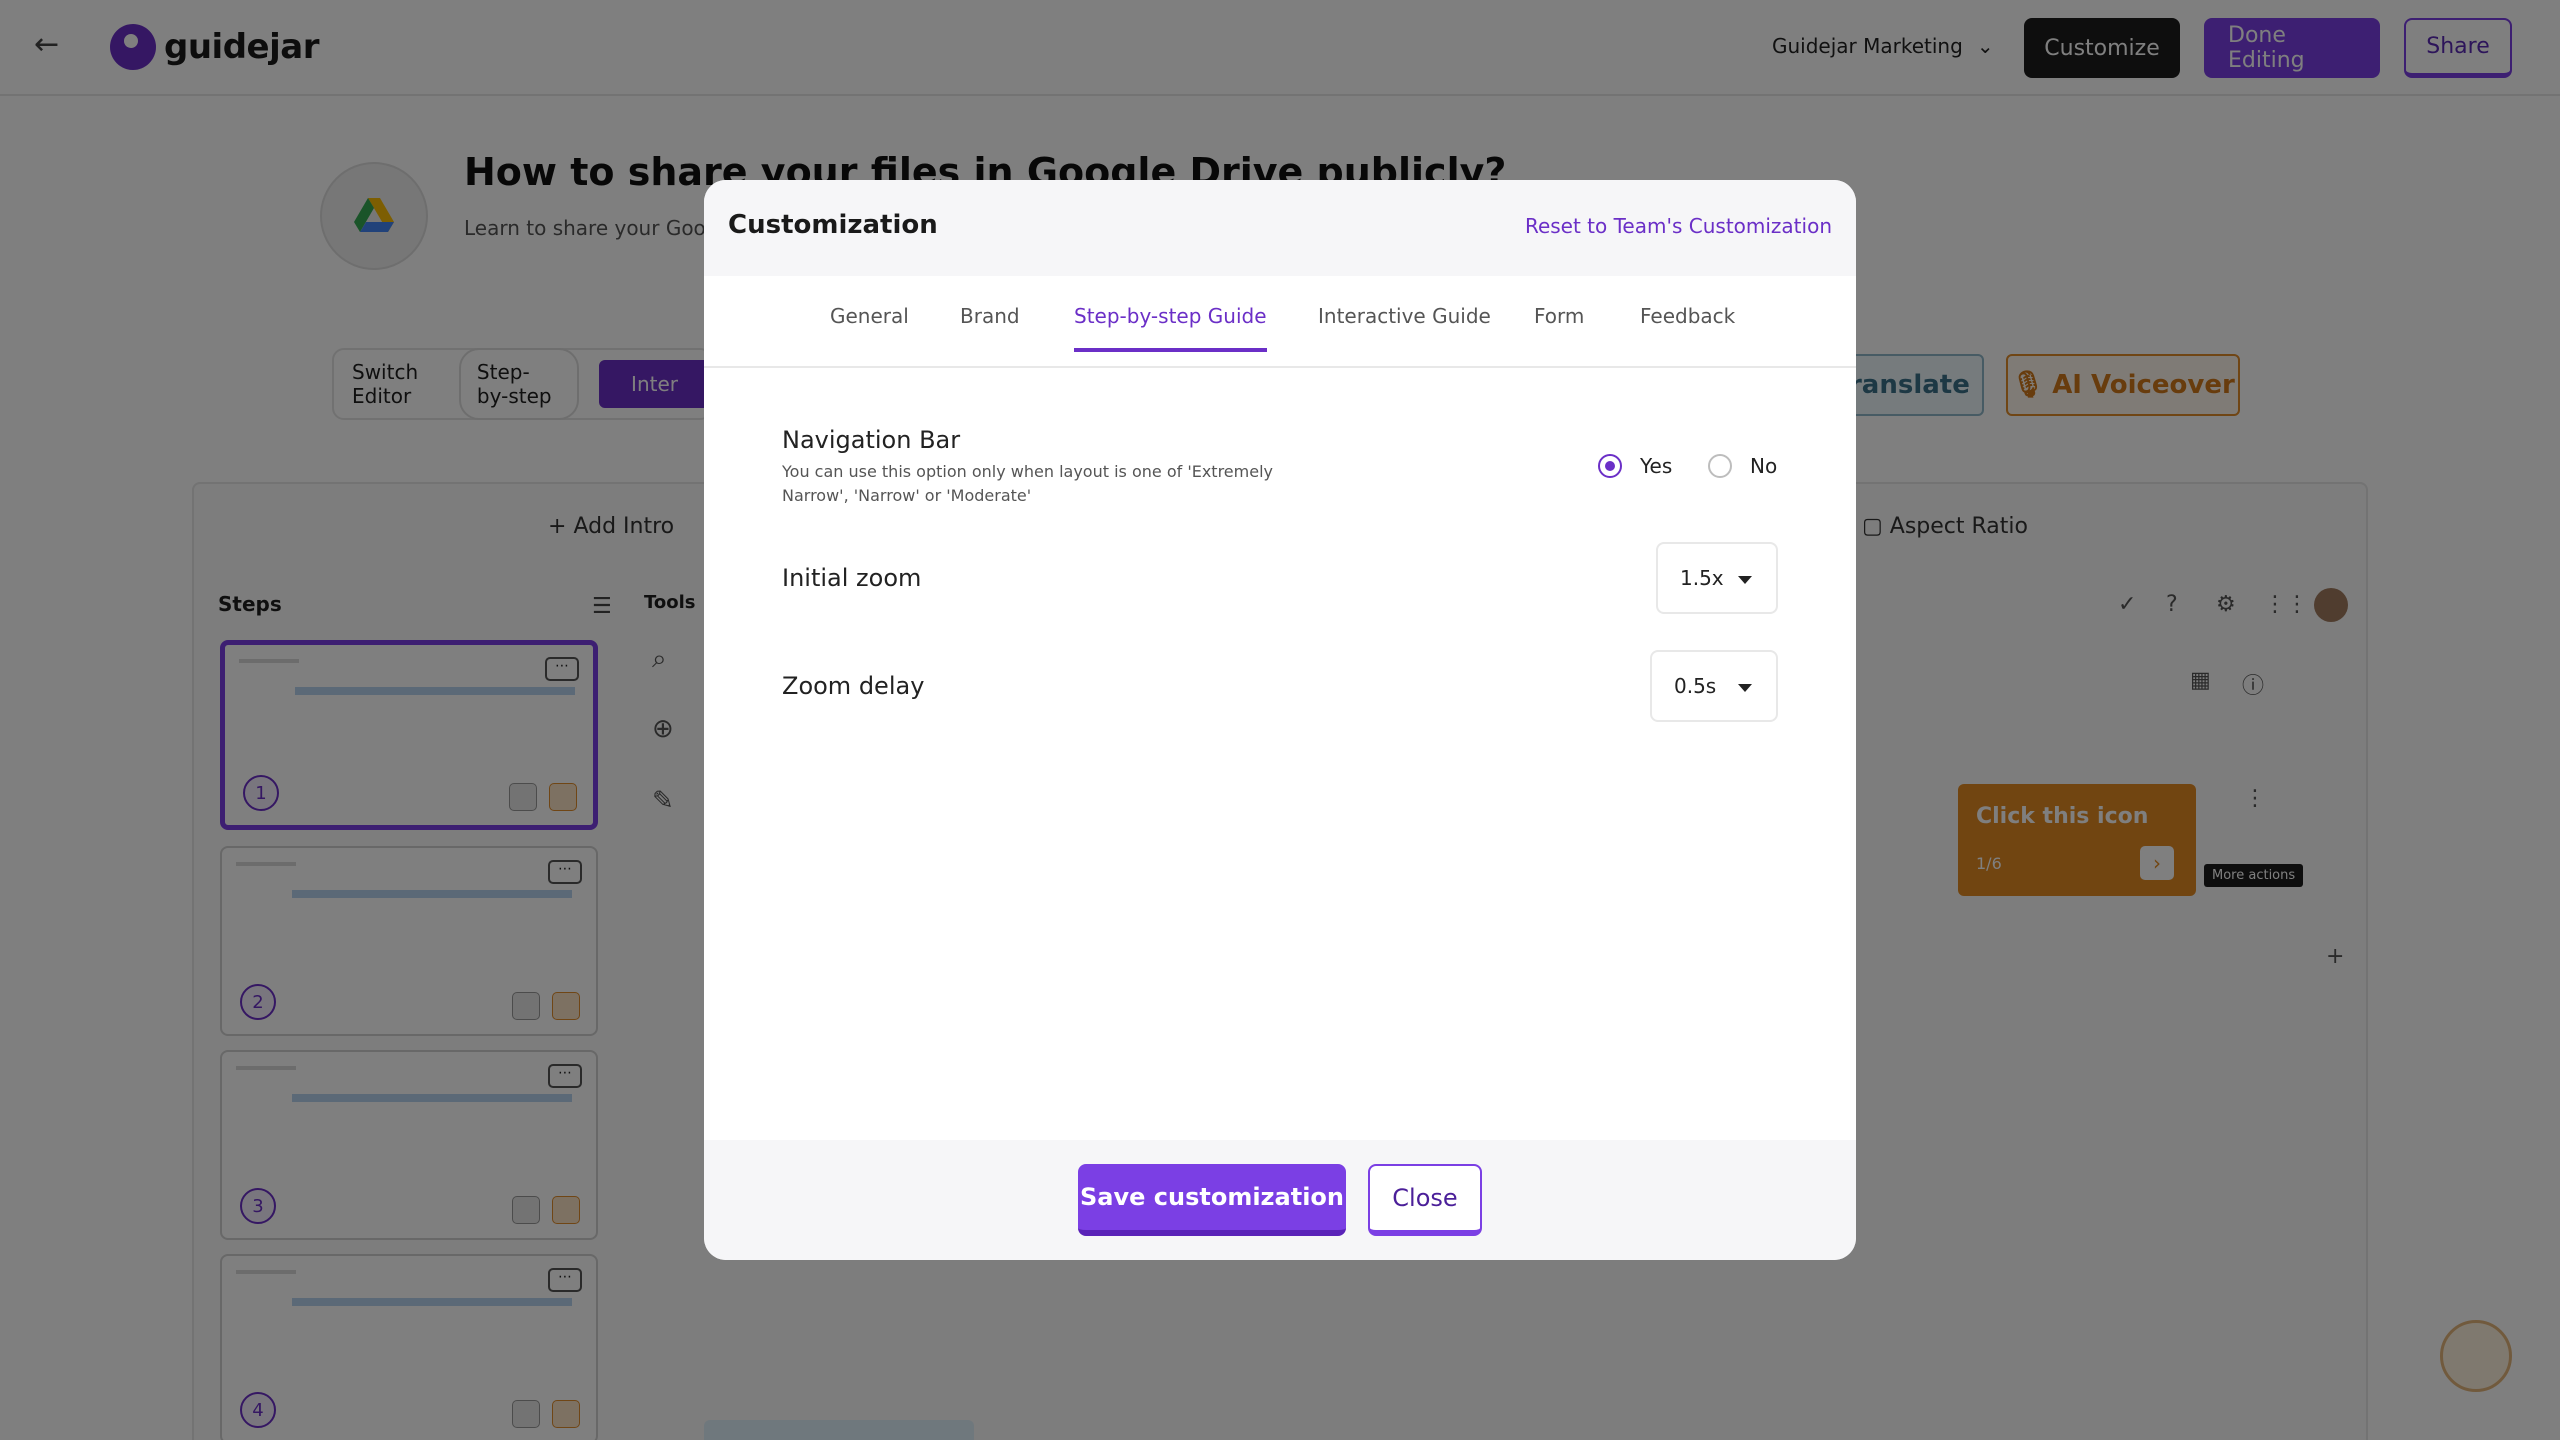 The width and height of the screenshot is (2560, 1440). What do you see at coordinates (1742, 466) in the screenshot?
I see `navigation-bar-no-radio: No` at bounding box center [1742, 466].